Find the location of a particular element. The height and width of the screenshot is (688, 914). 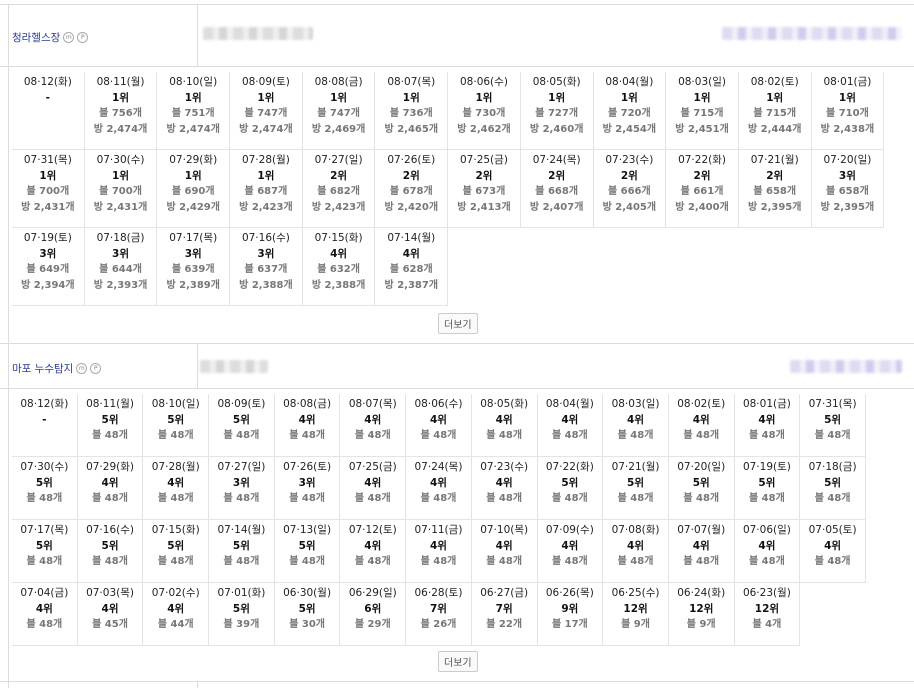

rank-cell-room: 방 2,394개 is located at coordinates (48, 285).